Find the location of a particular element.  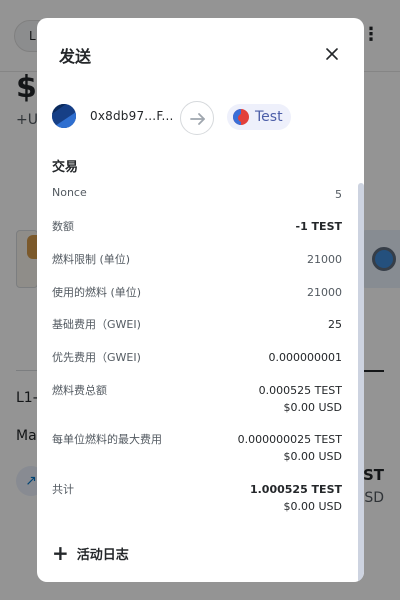

row-label: 燃料限制 (单位) is located at coordinates (91, 259).